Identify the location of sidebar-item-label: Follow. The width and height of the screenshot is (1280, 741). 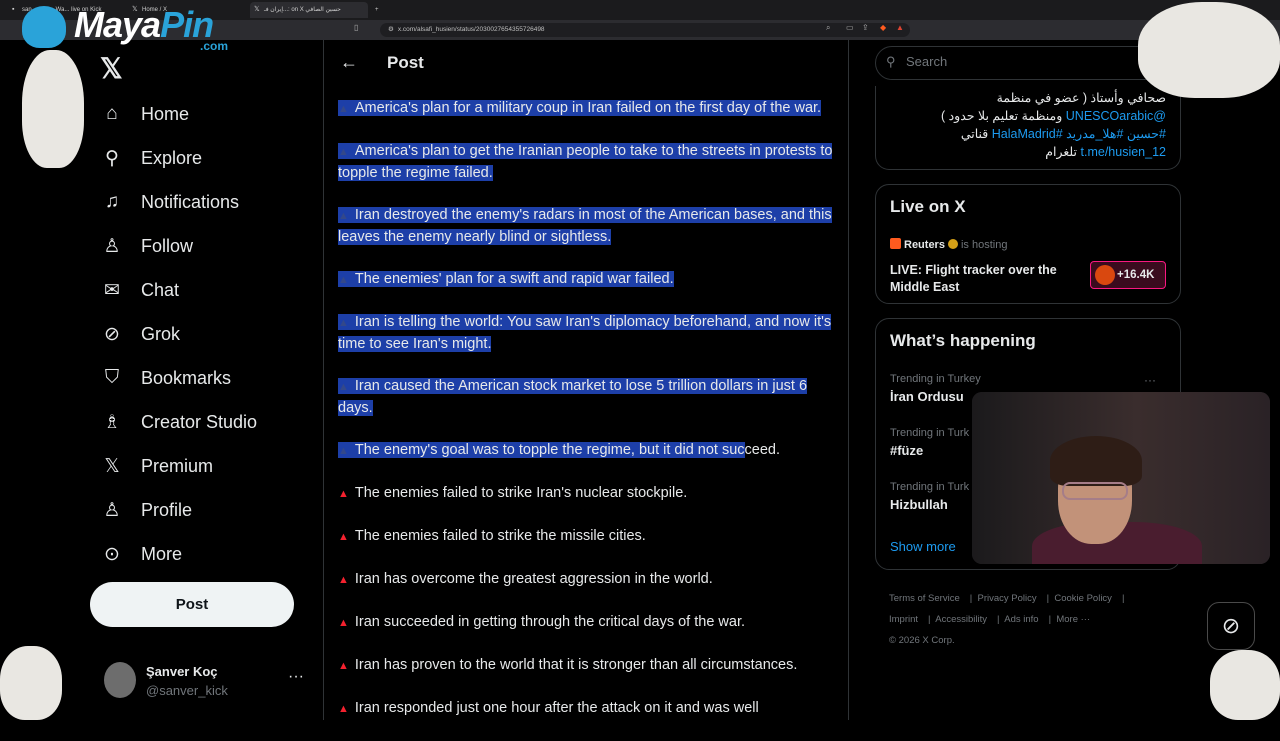
(167, 245).